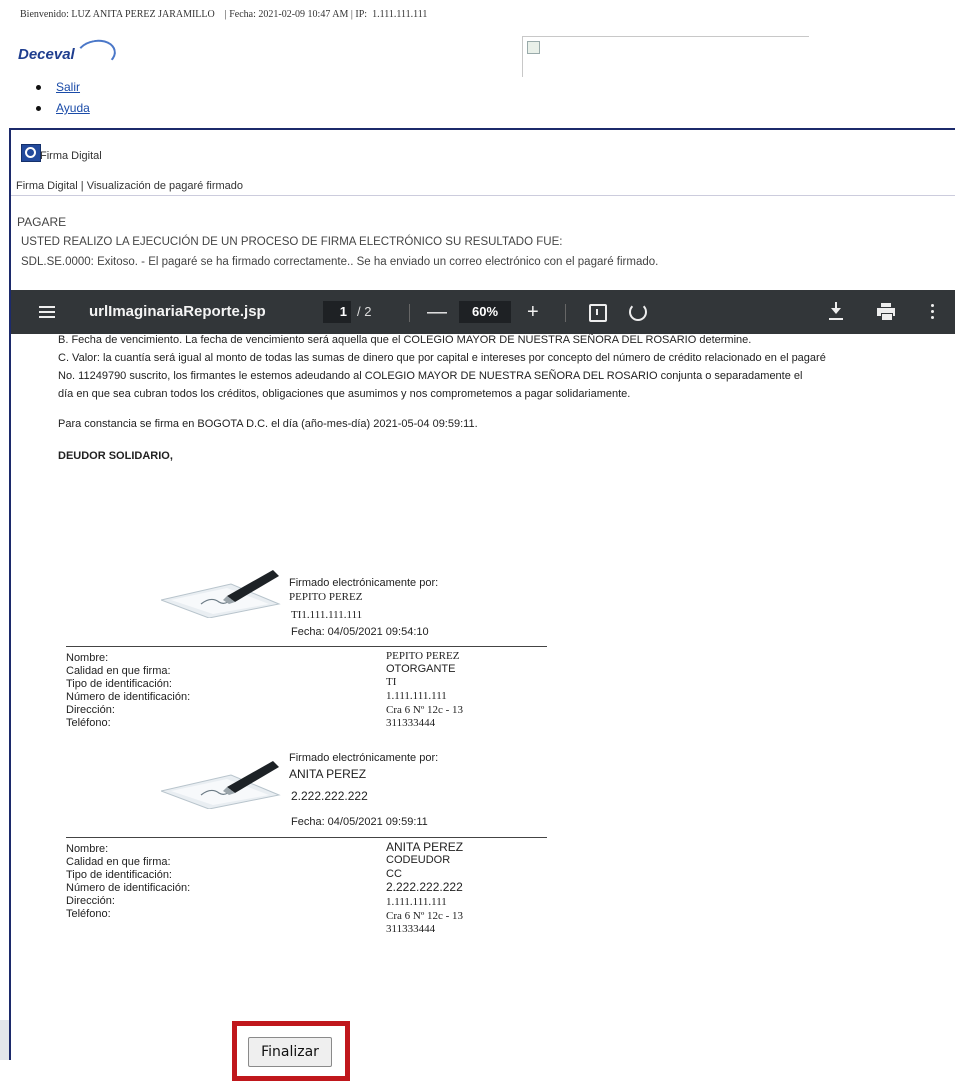 The width and height of the screenshot is (955, 1081). Describe the element at coordinates (665, 56) in the screenshot. I see `broken-image` at that location.